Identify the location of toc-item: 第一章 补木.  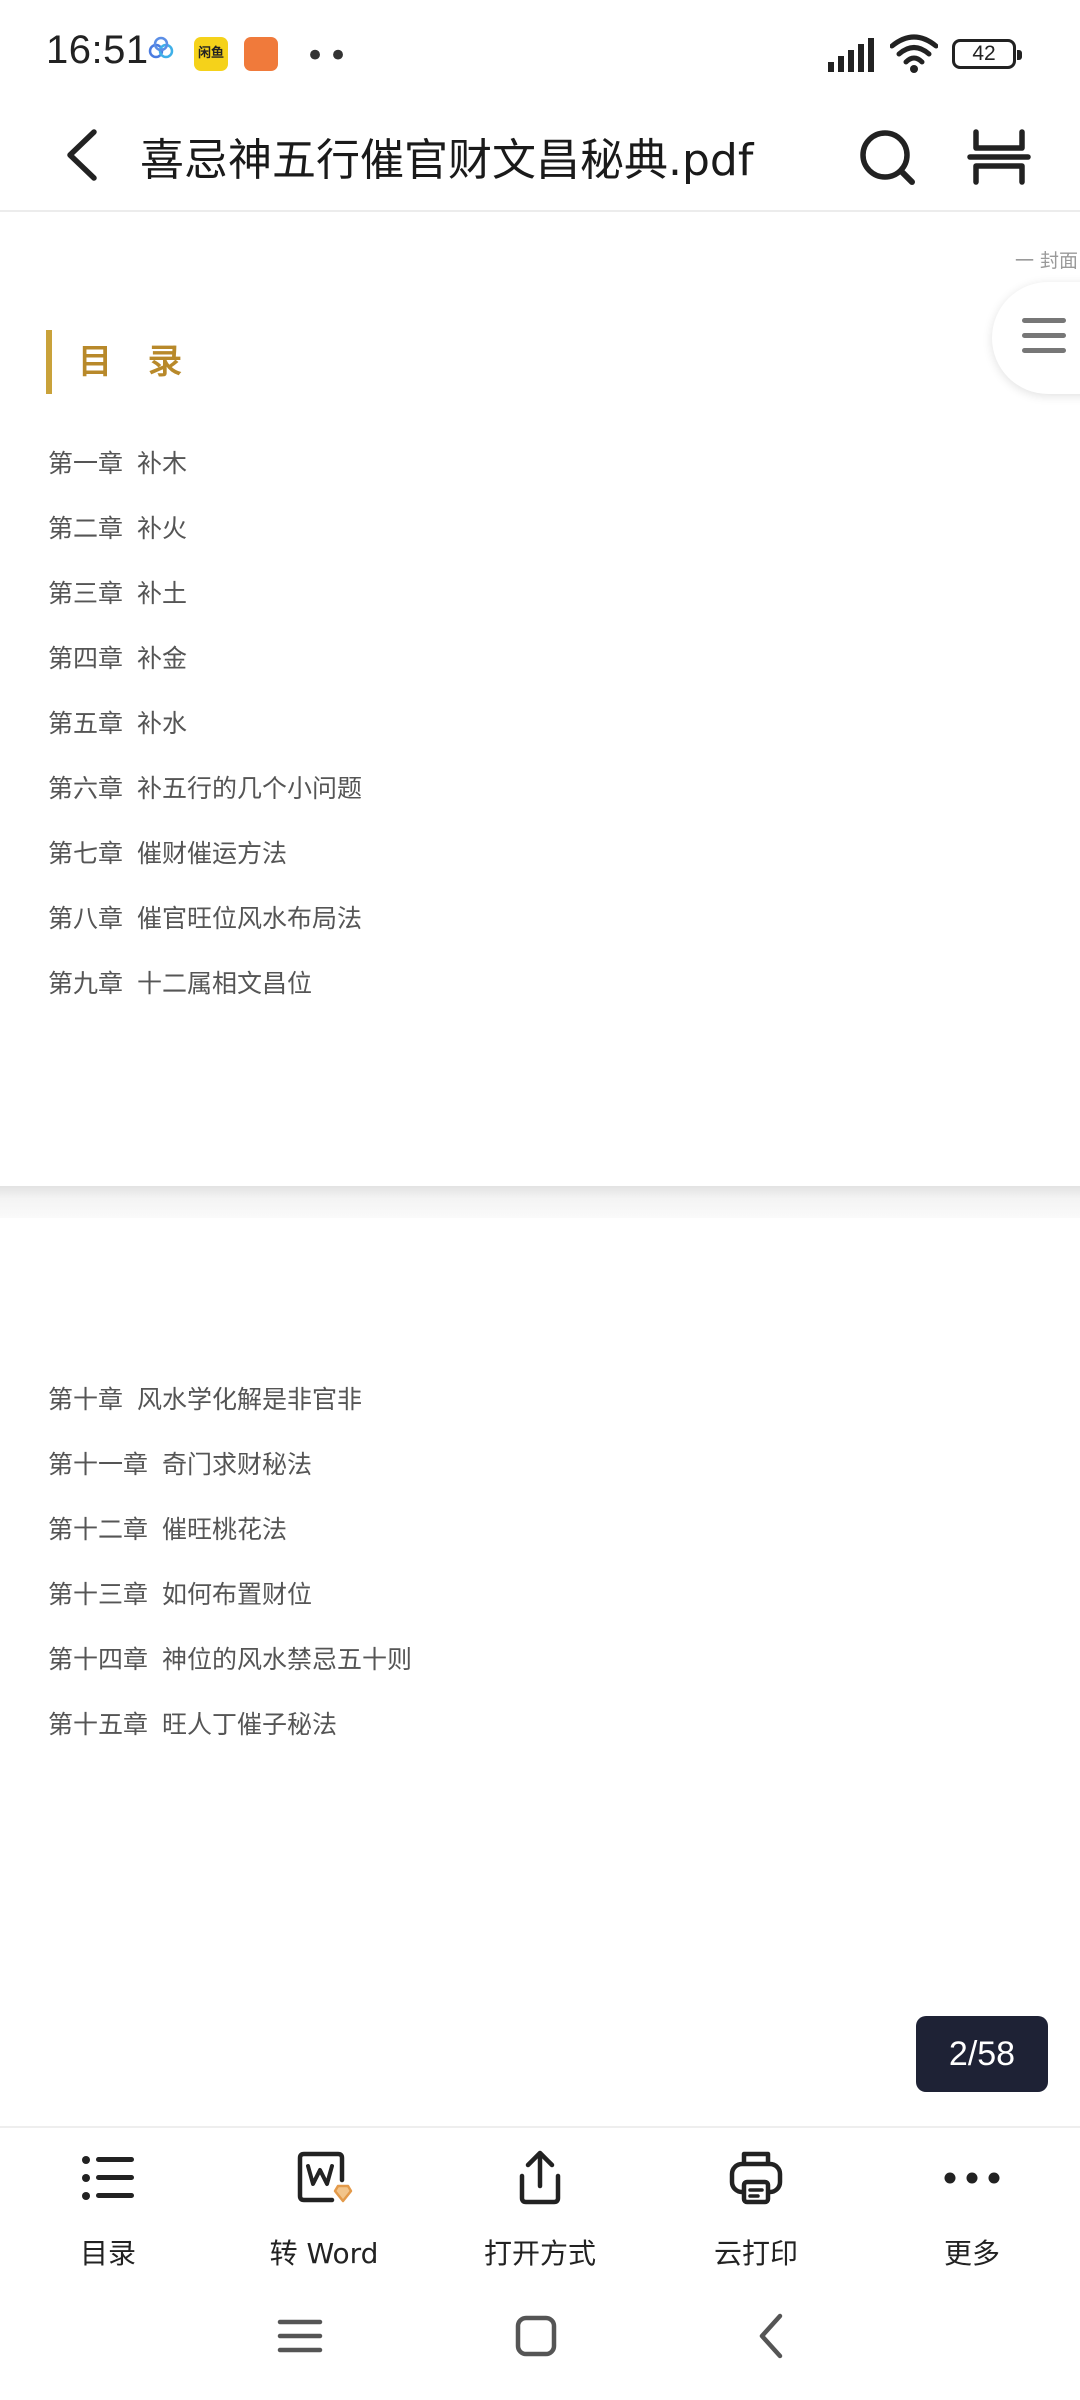
(205, 476).